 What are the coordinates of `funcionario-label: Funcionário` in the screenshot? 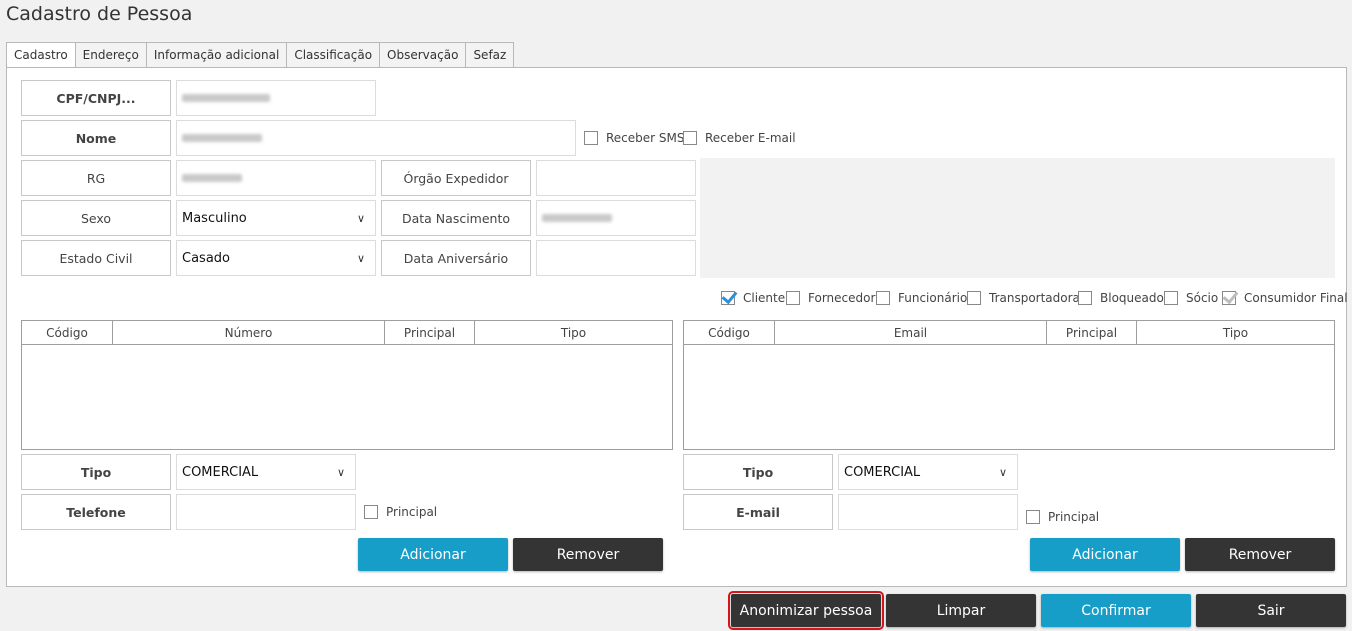 It's located at (933, 298).